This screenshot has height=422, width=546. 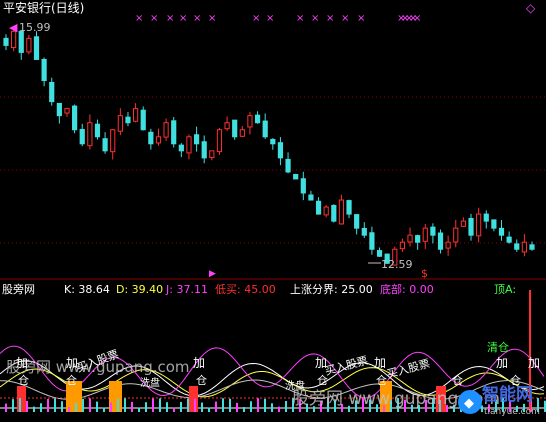 I want to click on buy-line-value: 低买: 45.00, so click(x=245, y=289).